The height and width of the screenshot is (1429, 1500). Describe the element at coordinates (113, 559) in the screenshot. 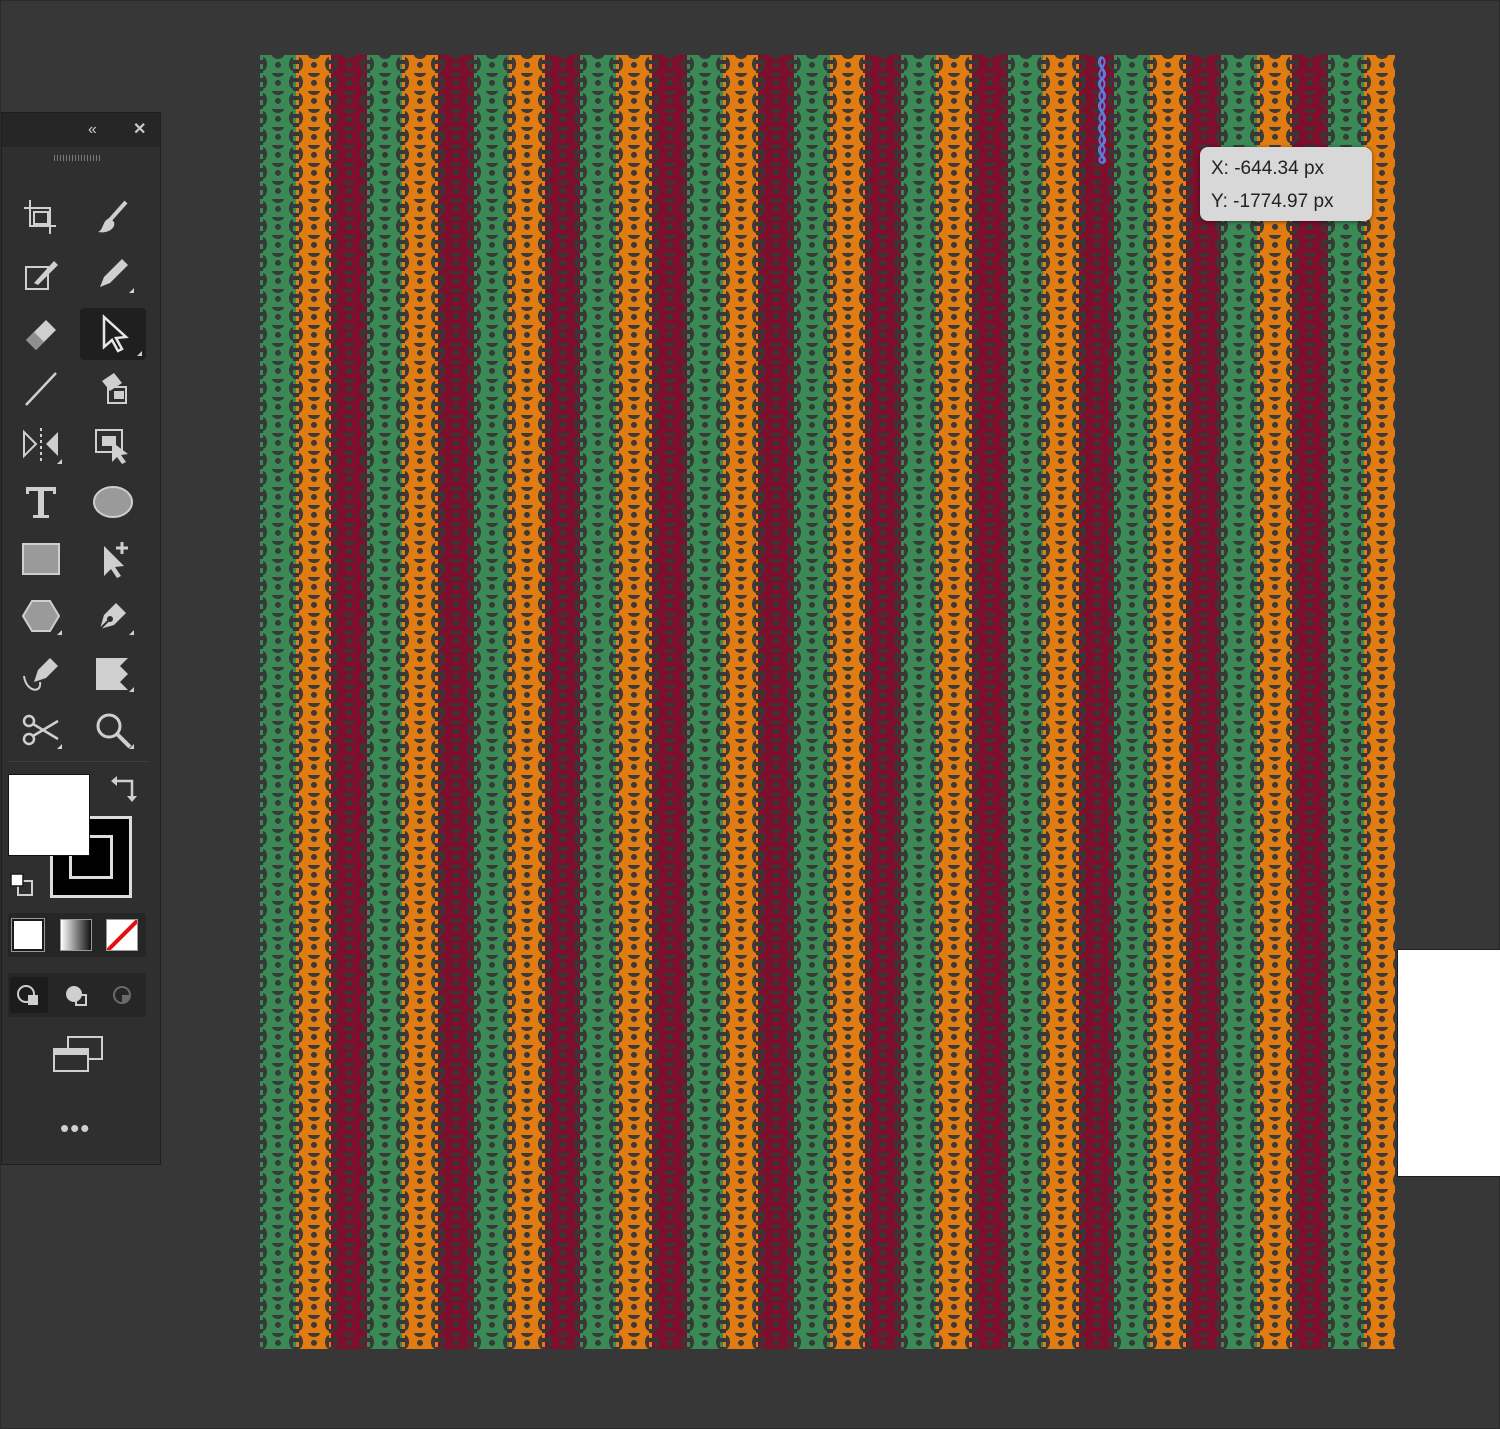

I see `add-anchor-point-icon` at that location.